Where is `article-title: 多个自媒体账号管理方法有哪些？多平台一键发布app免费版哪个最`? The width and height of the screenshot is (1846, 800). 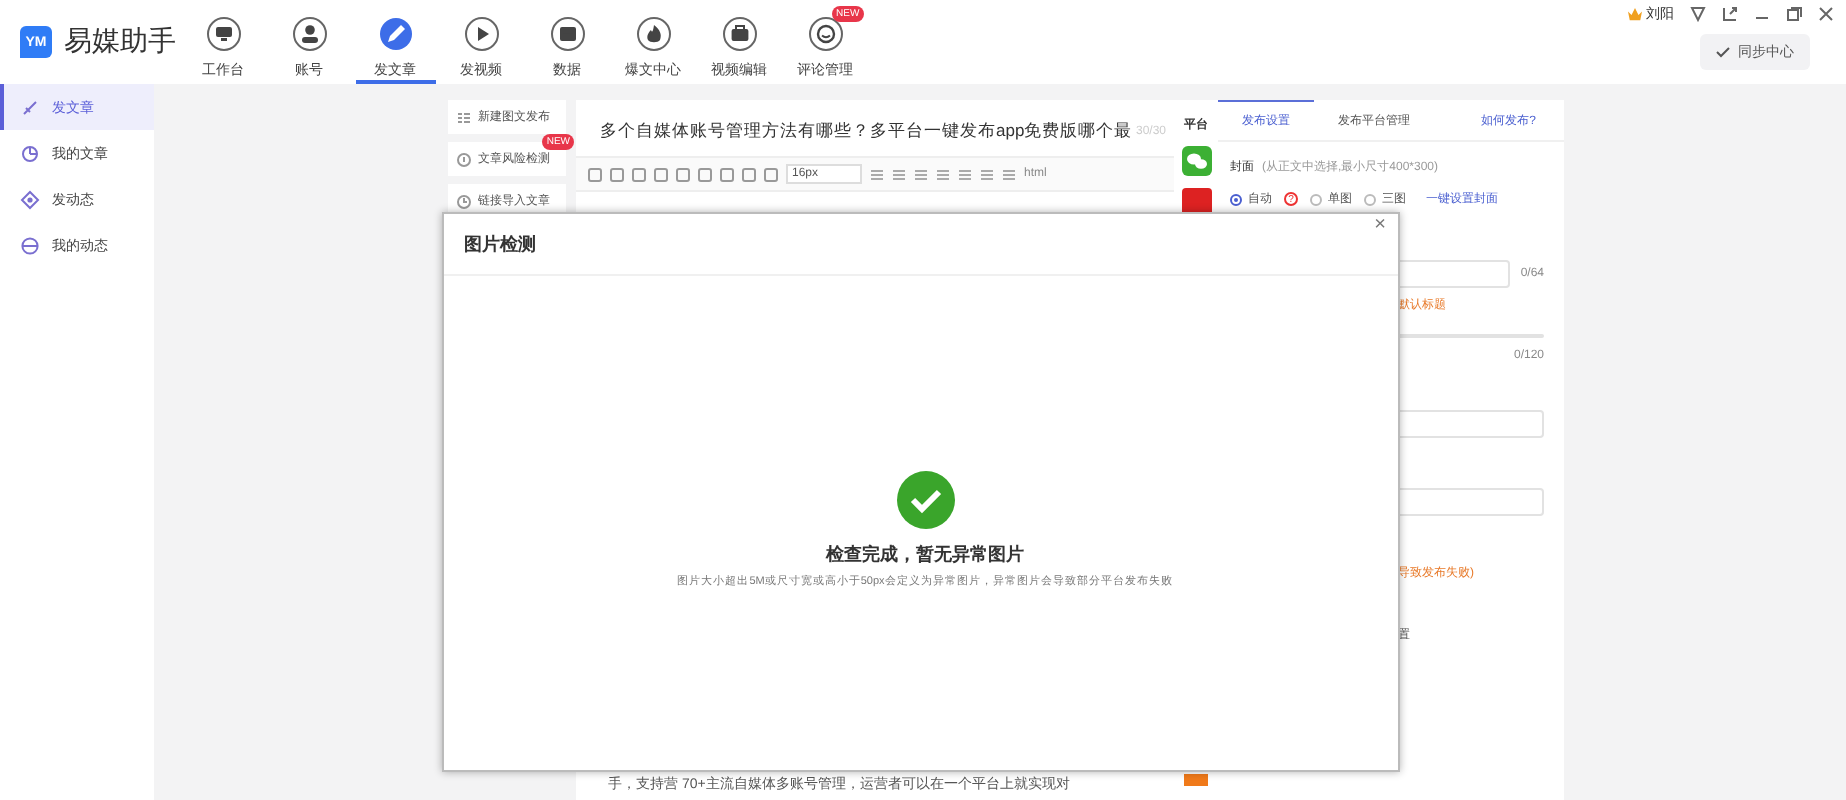 article-title: 多个自媒体账号管理方法有哪些？多平台一键发布app免费版哪个最 is located at coordinates (866, 132).